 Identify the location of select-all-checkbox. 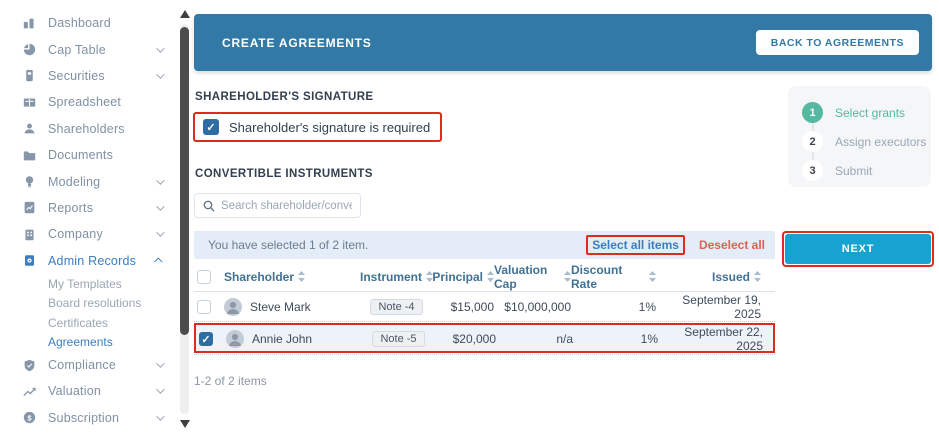
(204, 276).